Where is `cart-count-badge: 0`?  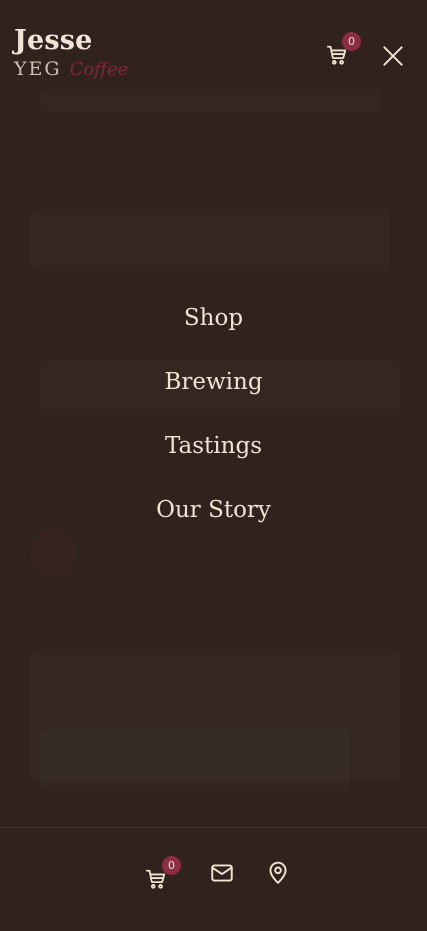 cart-count-badge: 0 is located at coordinates (351, 41).